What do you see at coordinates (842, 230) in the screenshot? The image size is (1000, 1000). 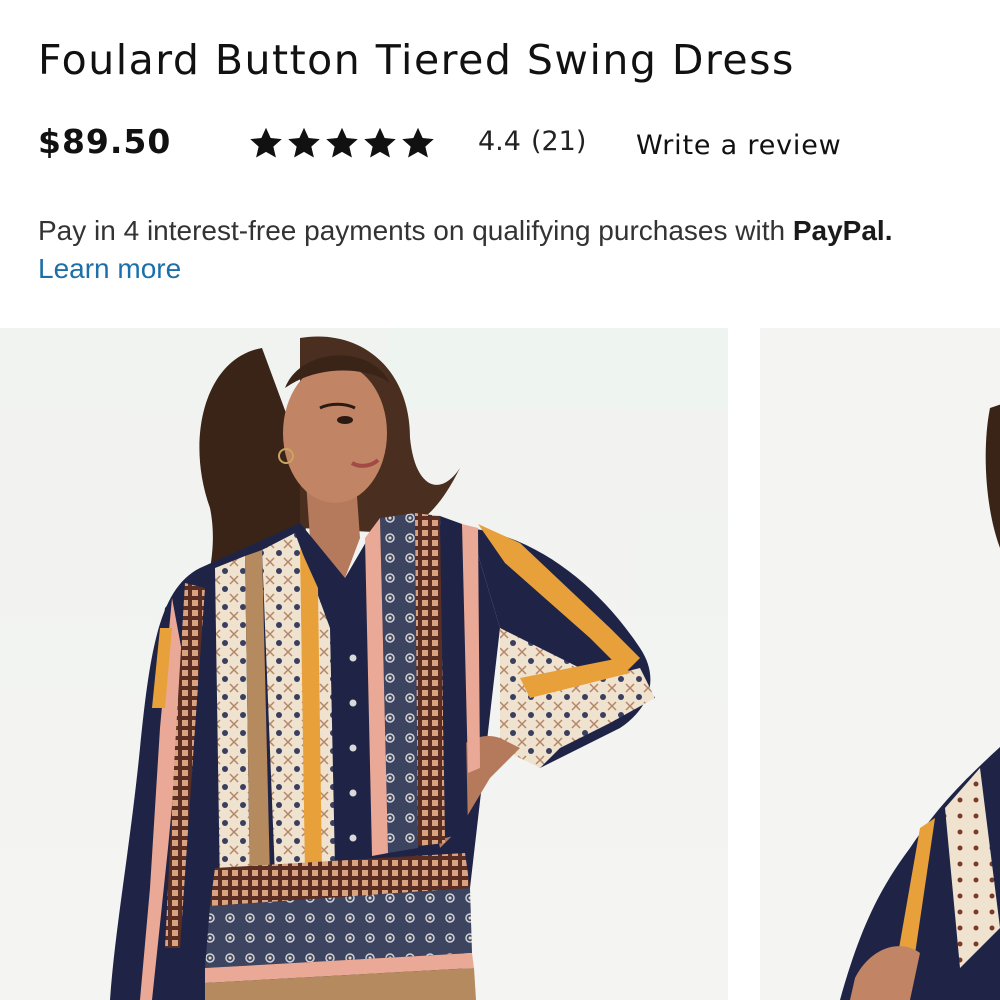 I see `paypal-brand: PayPal.` at bounding box center [842, 230].